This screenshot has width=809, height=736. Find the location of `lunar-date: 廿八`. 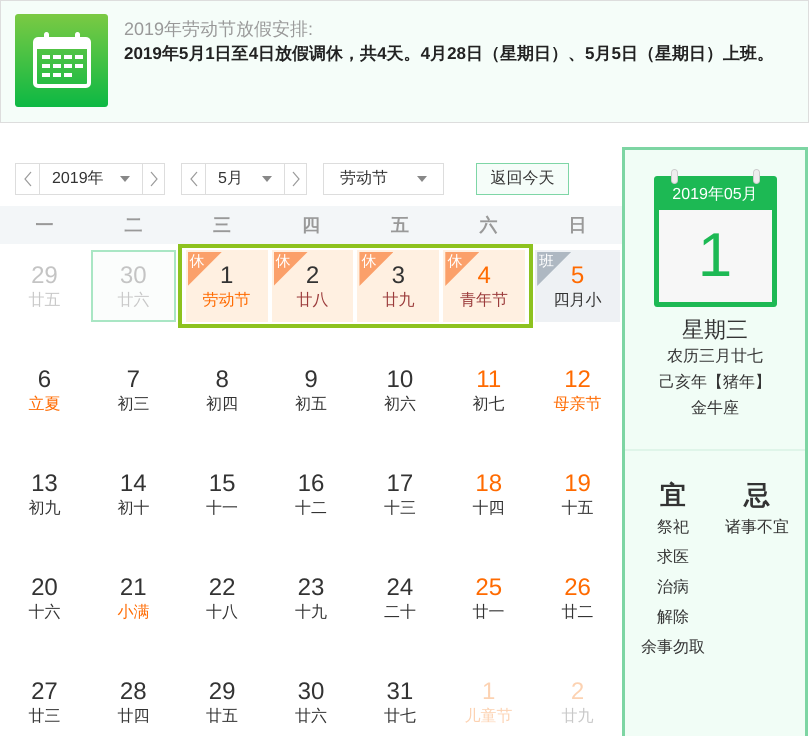

lunar-date: 廿八 is located at coordinates (312, 301).